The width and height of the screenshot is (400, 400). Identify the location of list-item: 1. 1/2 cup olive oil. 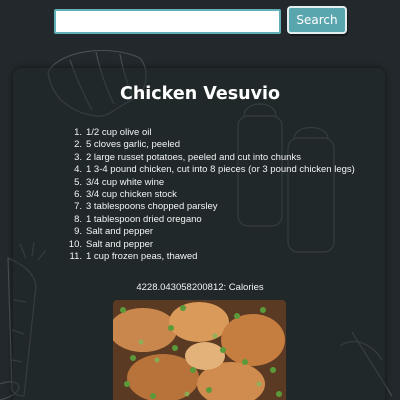
(113, 132).